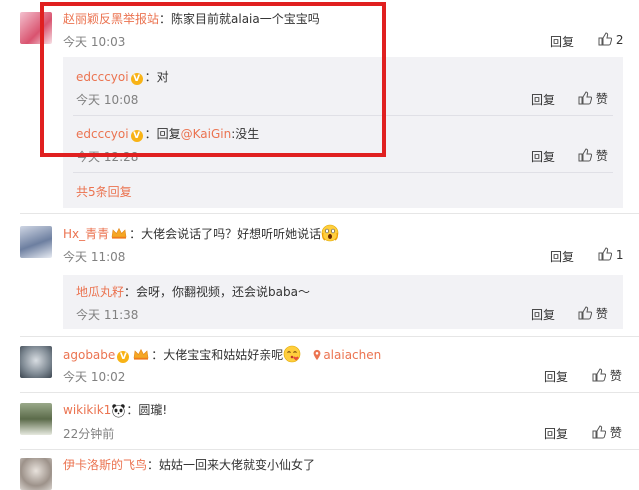 This screenshot has height=490, width=639. Describe the element at coordinates (87, 410) in the screenshot. I see `comment-username: wikikik1` at that location.